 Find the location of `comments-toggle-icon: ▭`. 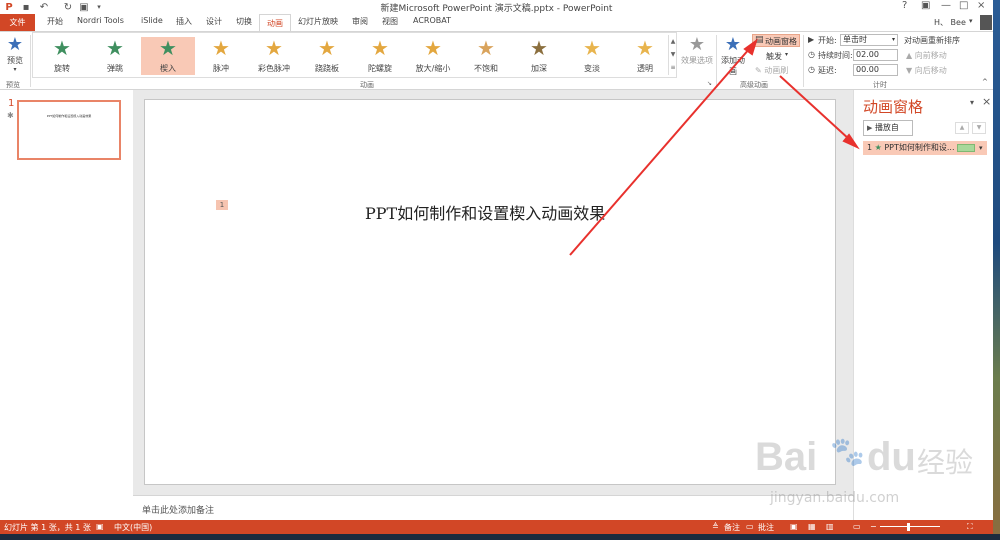

comments-toggle-icon: ▭ is located at coordinates (750, 526).